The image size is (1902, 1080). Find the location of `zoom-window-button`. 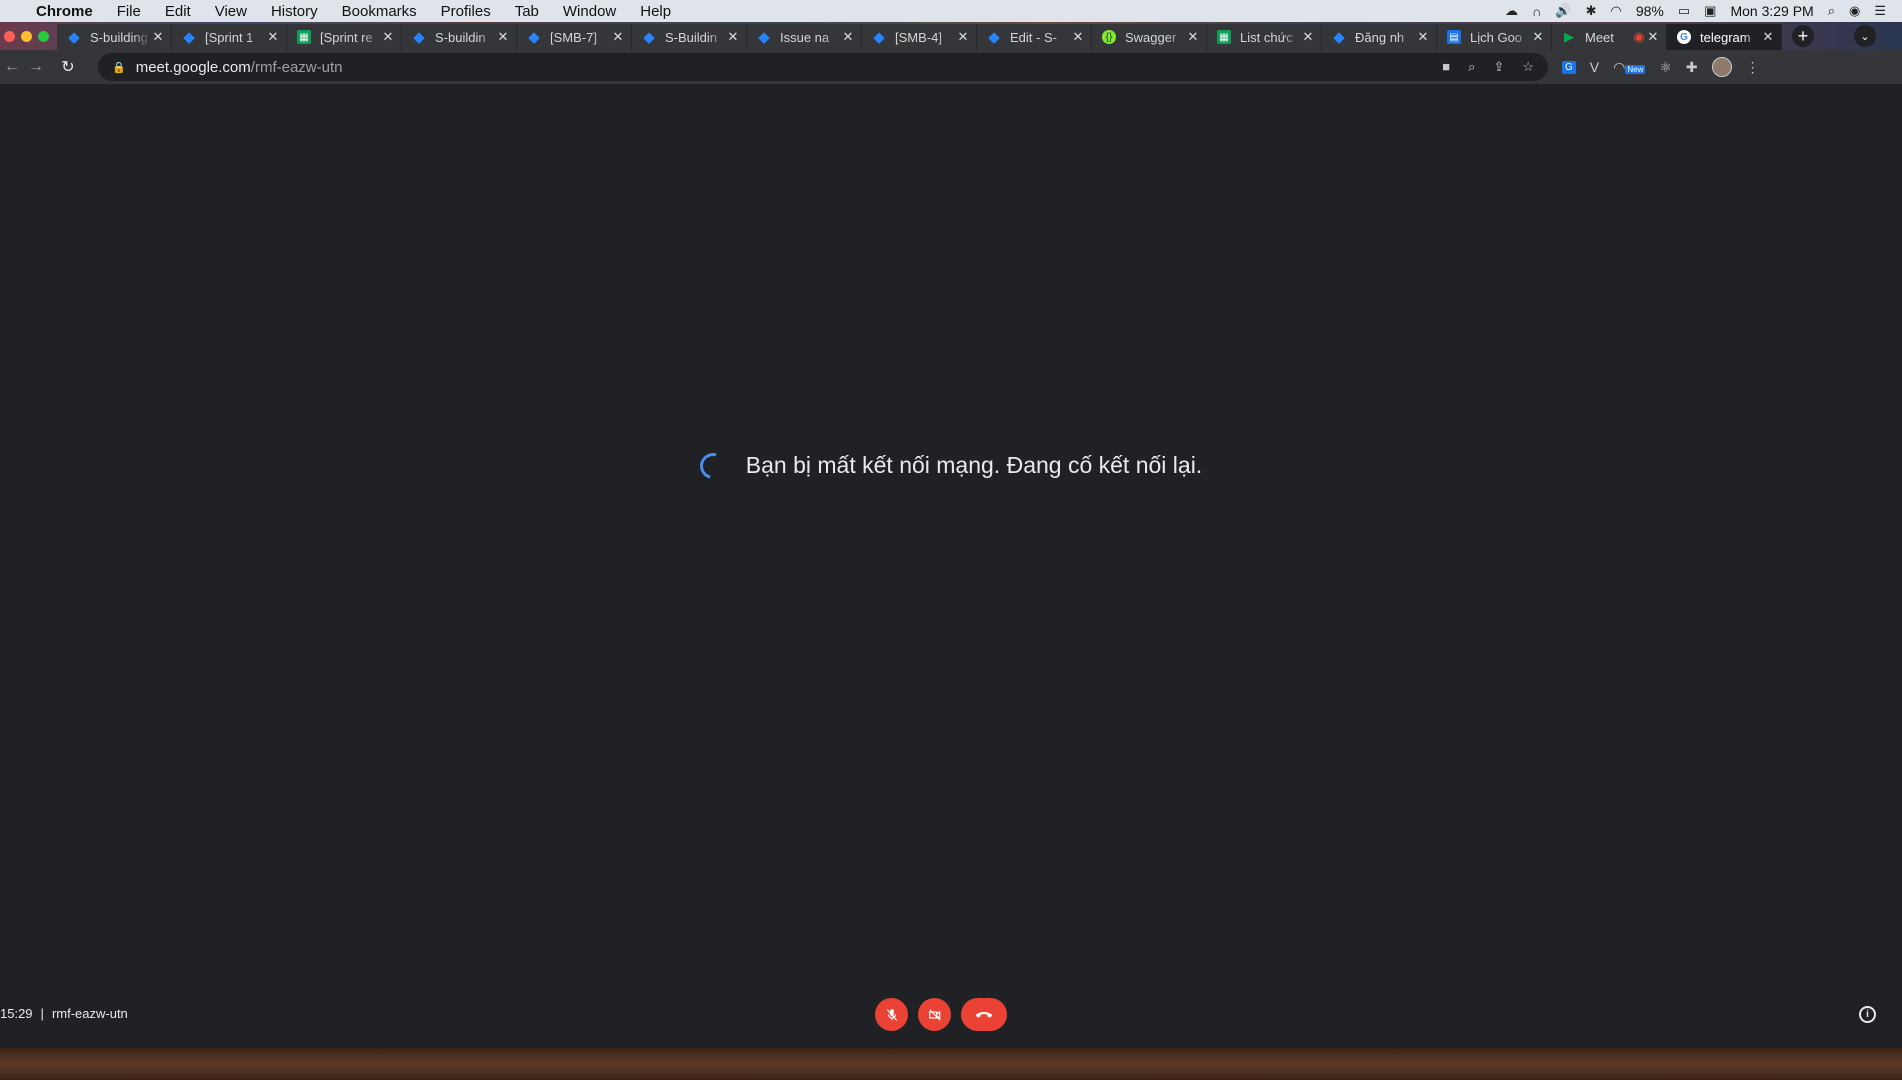

zoom-window-button is located at coordinates (43, 36).